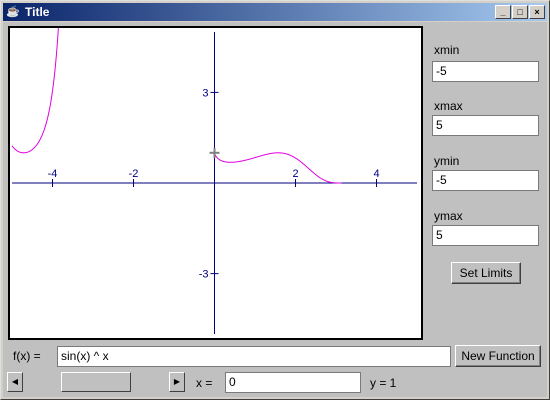 Image resolution: width=550 pixels, height=400 pixels. I want to click on scroll-right-icon: ▶, so click(177, 382).